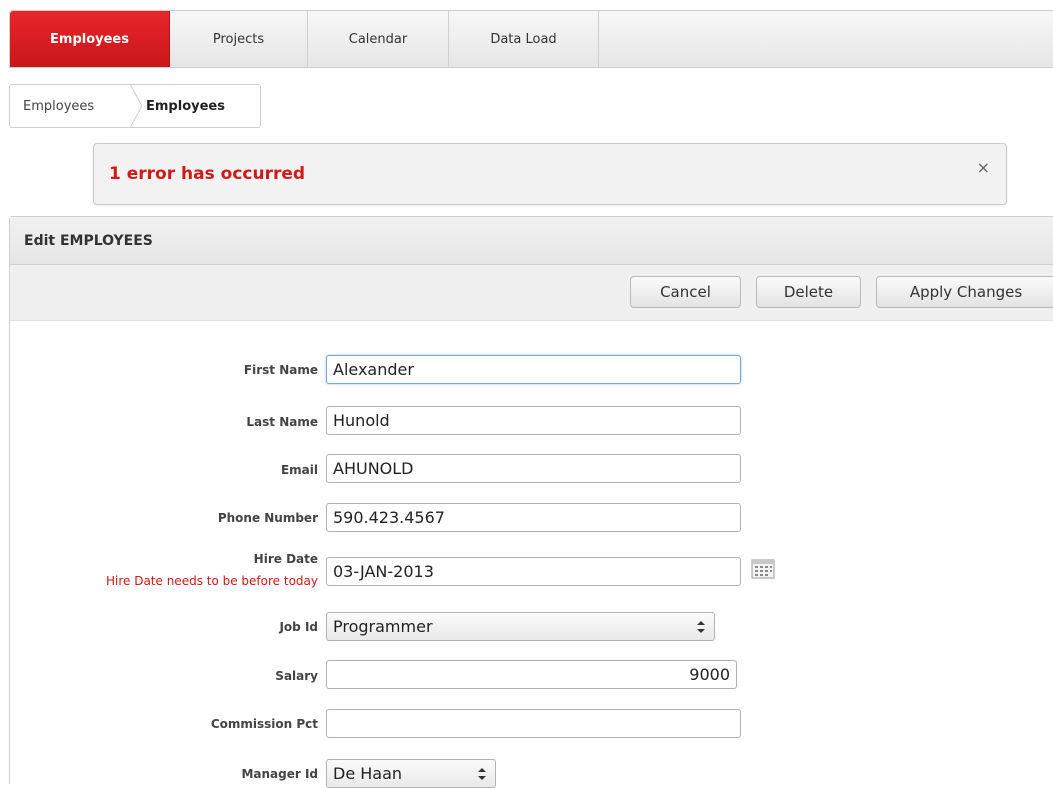 This screenshot has width=1053, height=788. Describe the element at coordinates (983, 167) in the screenshot. I see `close-icon: ×` at that location.